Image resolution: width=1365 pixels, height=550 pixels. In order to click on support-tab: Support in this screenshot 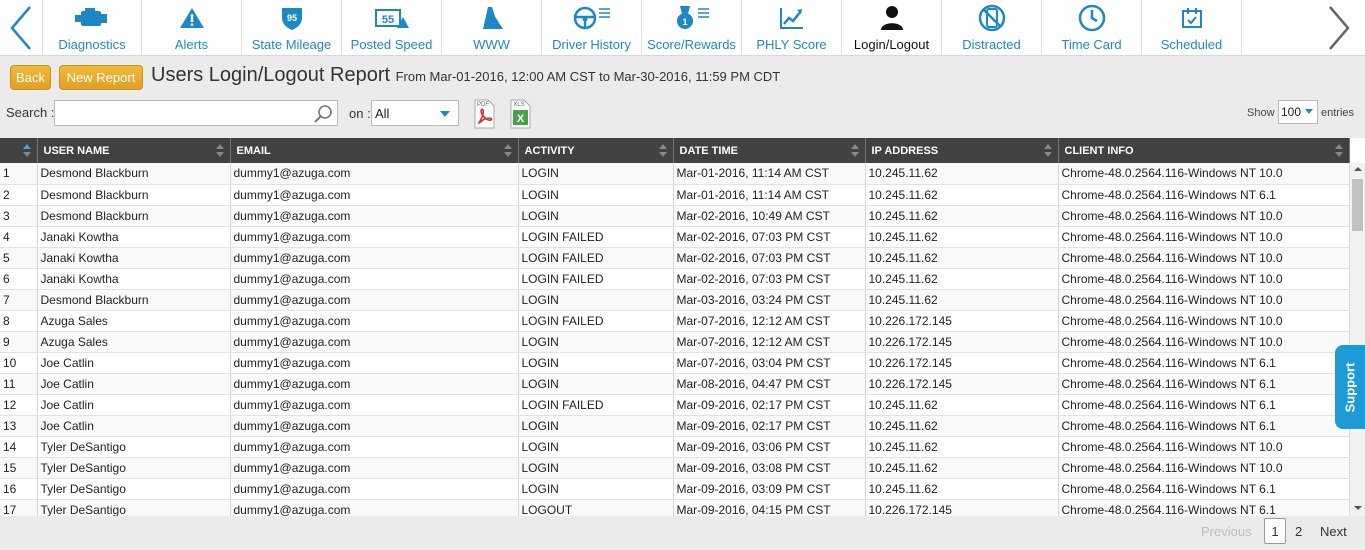, I will do `click(1350, 387)`.